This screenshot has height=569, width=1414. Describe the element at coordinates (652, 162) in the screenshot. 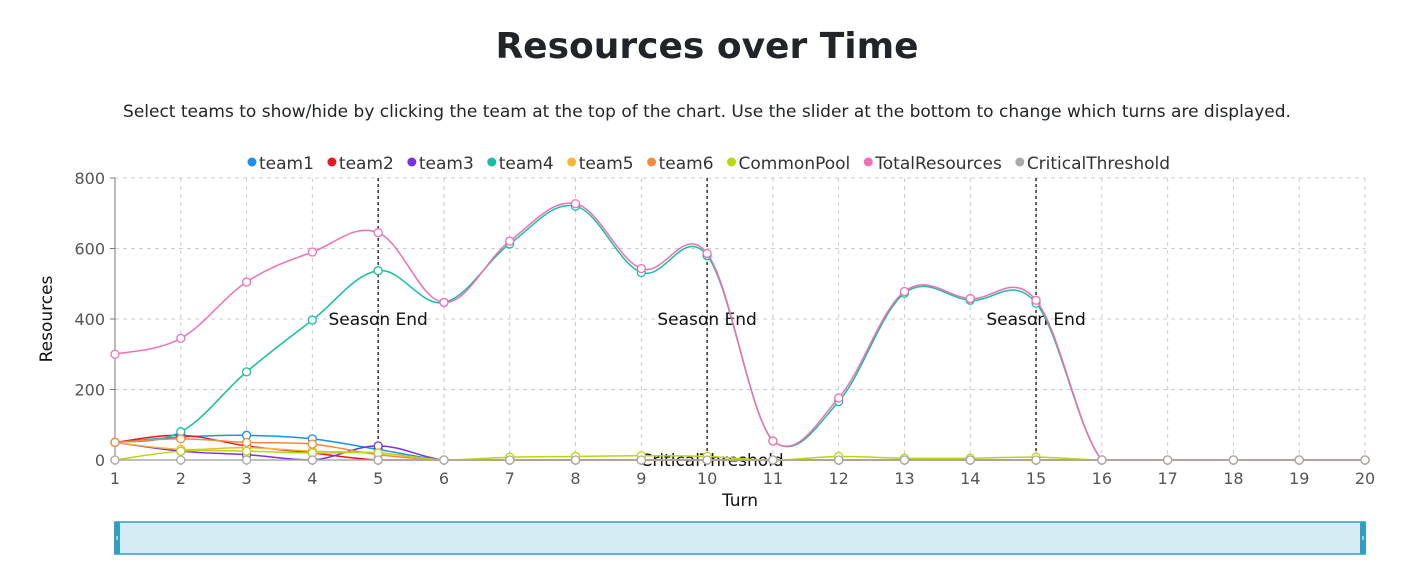

I see `legend-marker-team6` at that location.